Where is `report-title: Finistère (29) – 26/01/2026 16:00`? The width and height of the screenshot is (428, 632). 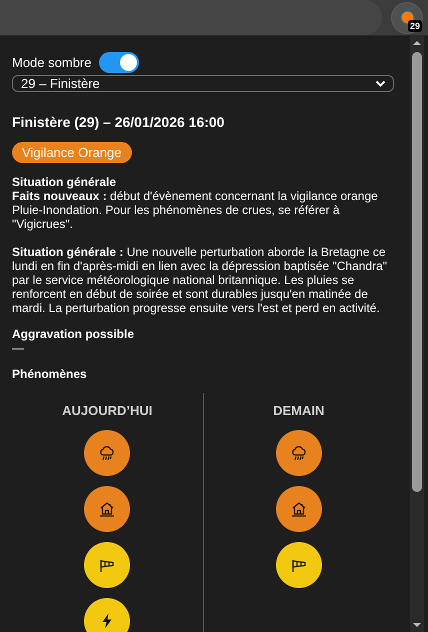
report-title: Finistère (29) – 26/01/2026 16:00 is located at coordinates (119, 122).